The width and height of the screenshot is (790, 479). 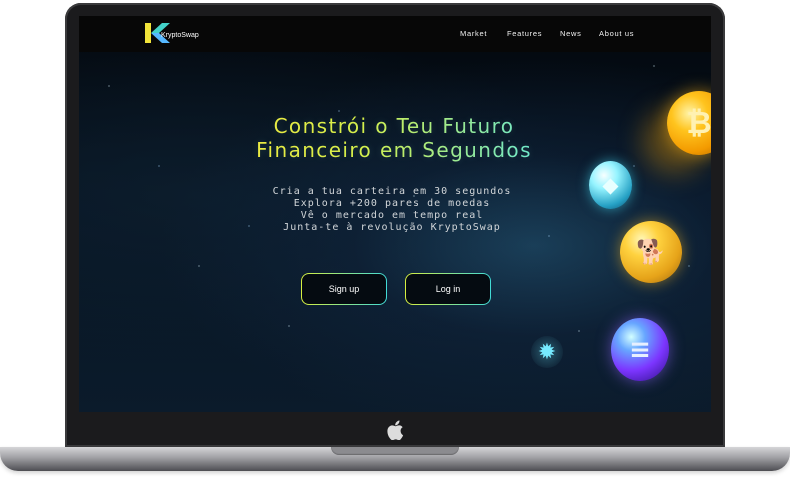 I want to click on brand-name: KryptoSwap, so click(x=180, y=35).